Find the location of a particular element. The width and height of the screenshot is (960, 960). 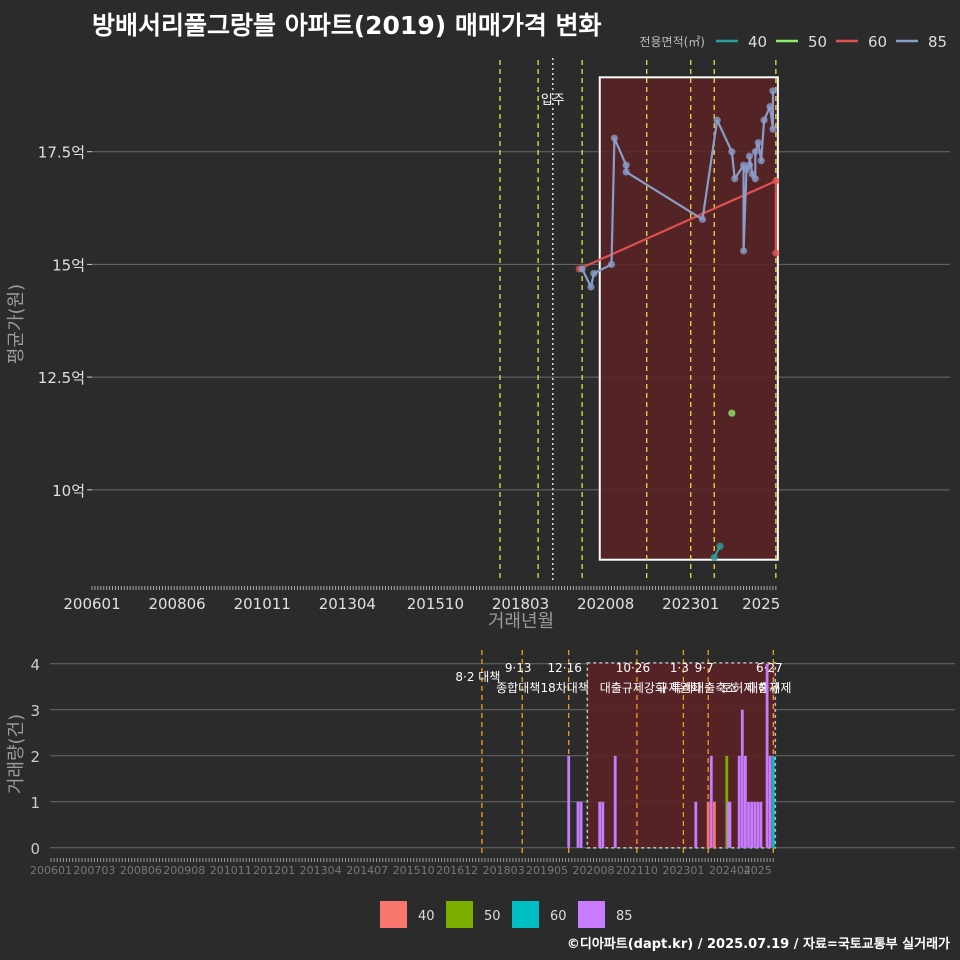

legend-label-40: 40 is located at coordinates (757, 42).